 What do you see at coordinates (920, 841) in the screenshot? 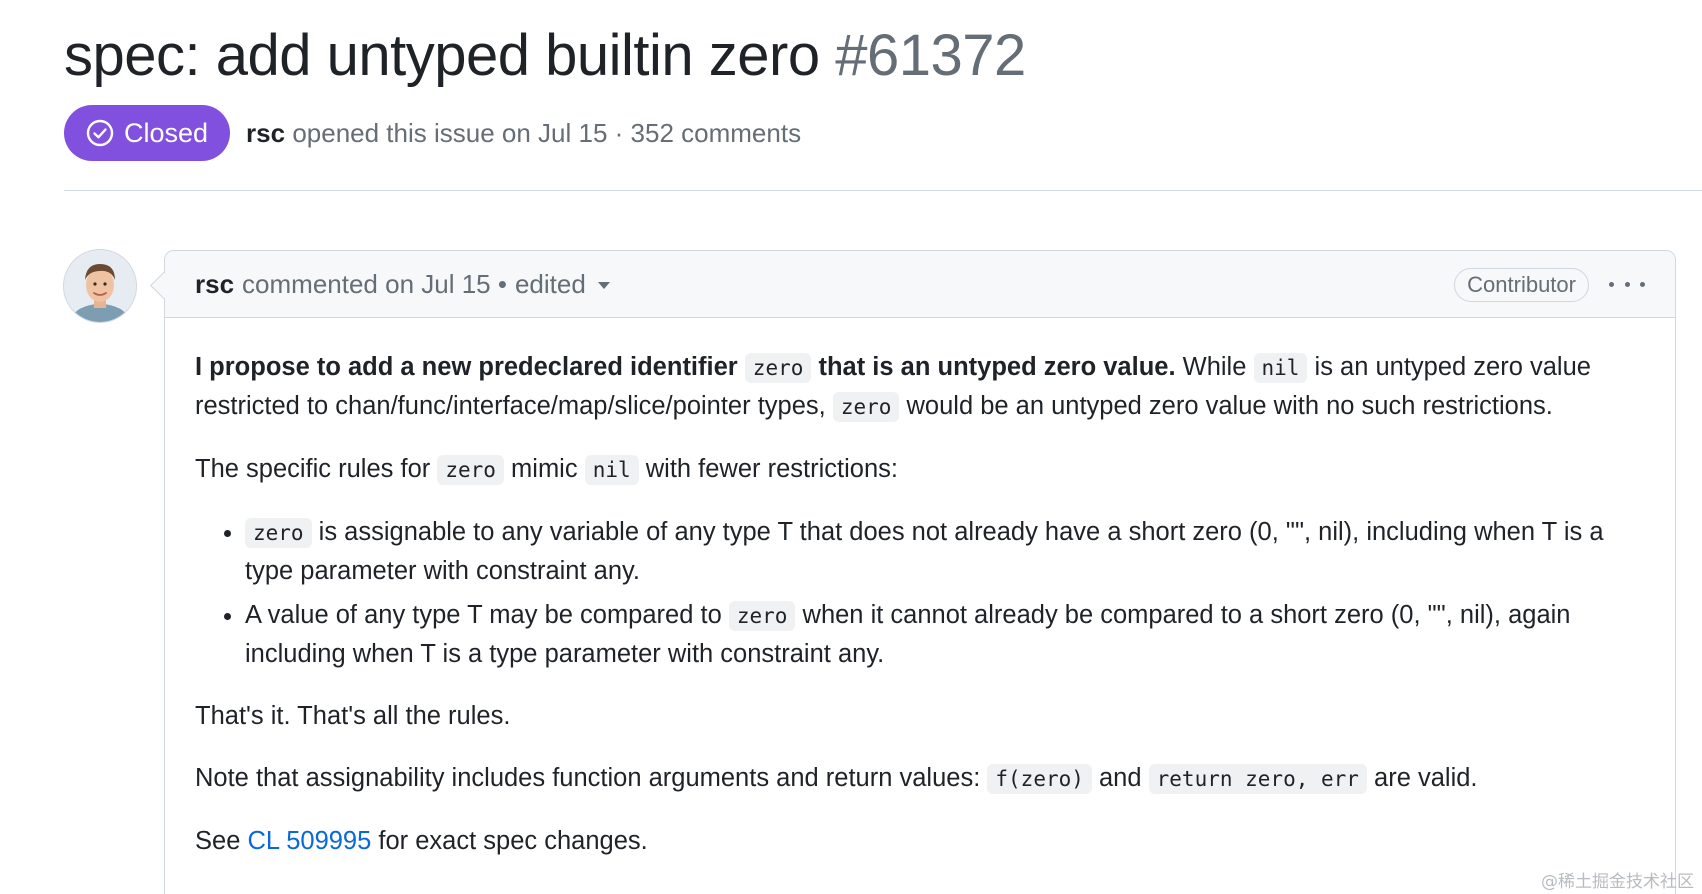
I see `comment-paragraph: See CL 509995 for exact spec changes.` at bounding box center [920, 841].